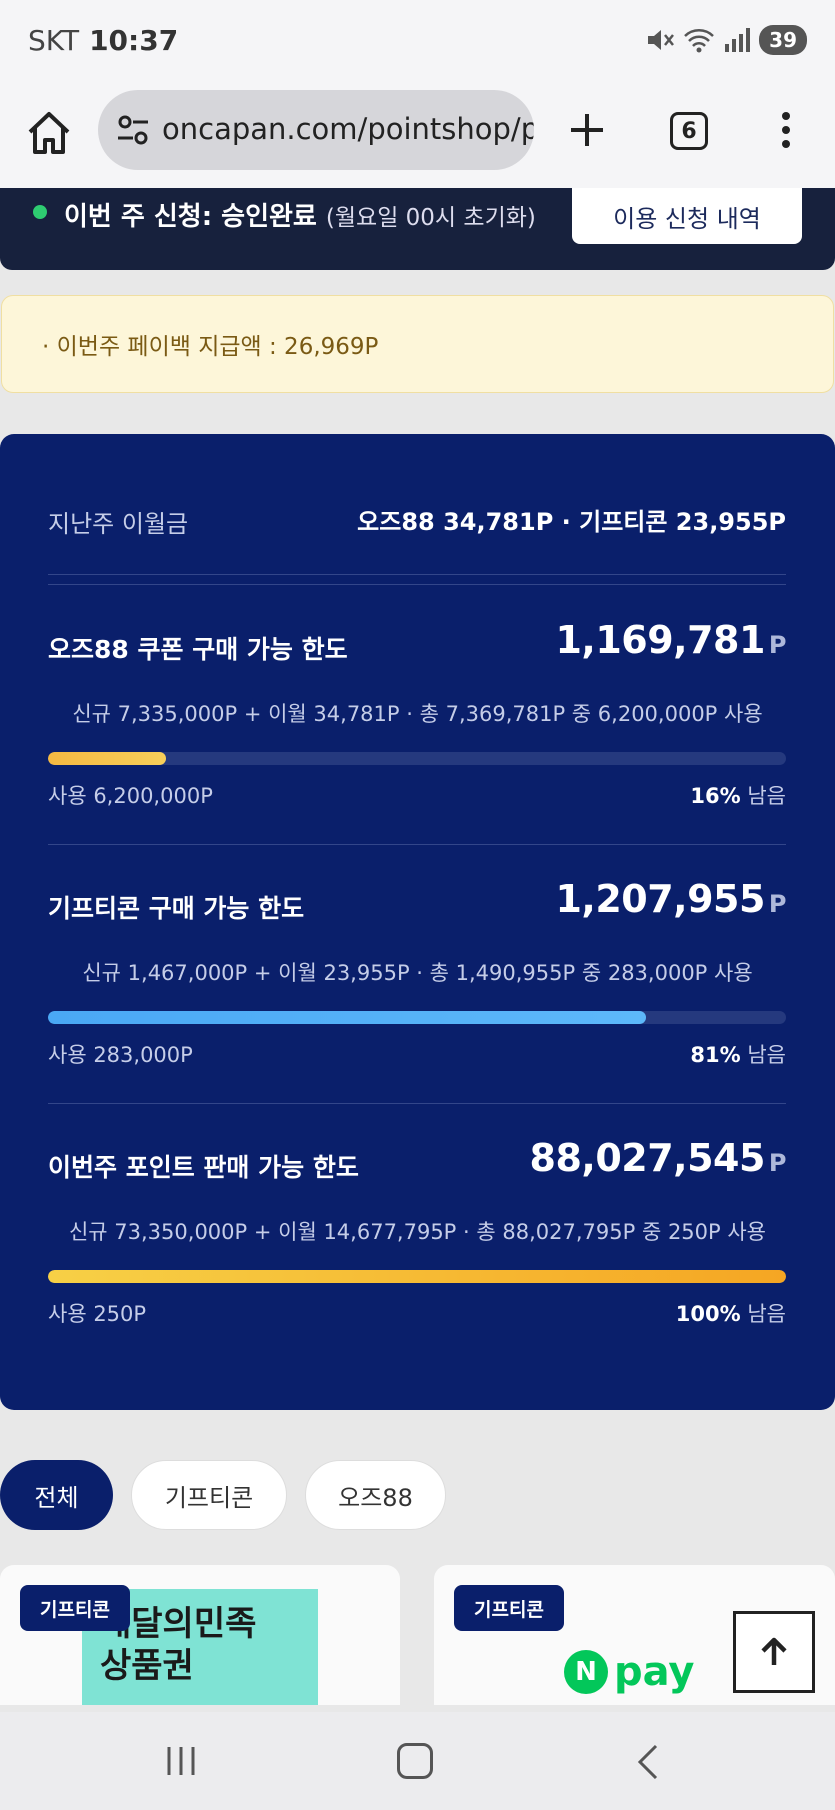 The height and width of the screenshot is (1810, 835). What do you see at coordinates (417, 40) in the screenshot?
I see `status-bar: SKT 10:37 39` at bounding box center [417, 40].